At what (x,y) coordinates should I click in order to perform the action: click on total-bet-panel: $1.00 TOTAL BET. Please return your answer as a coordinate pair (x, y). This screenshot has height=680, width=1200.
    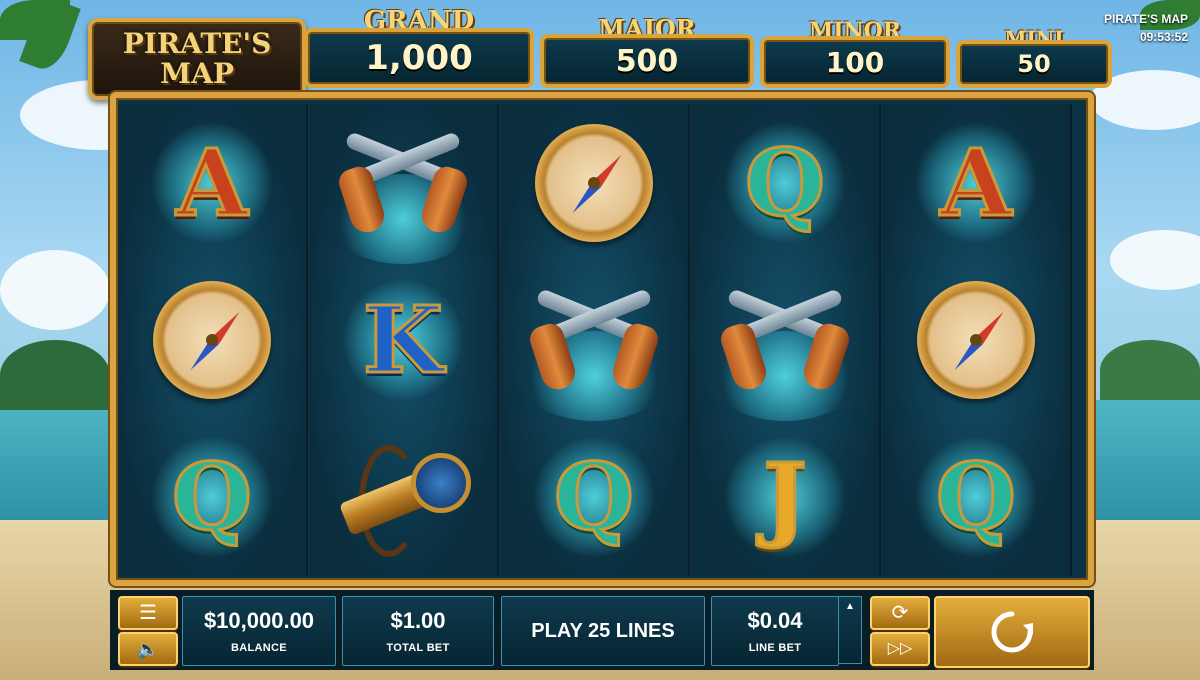
    Looking at the image, I should click on (418, 631).